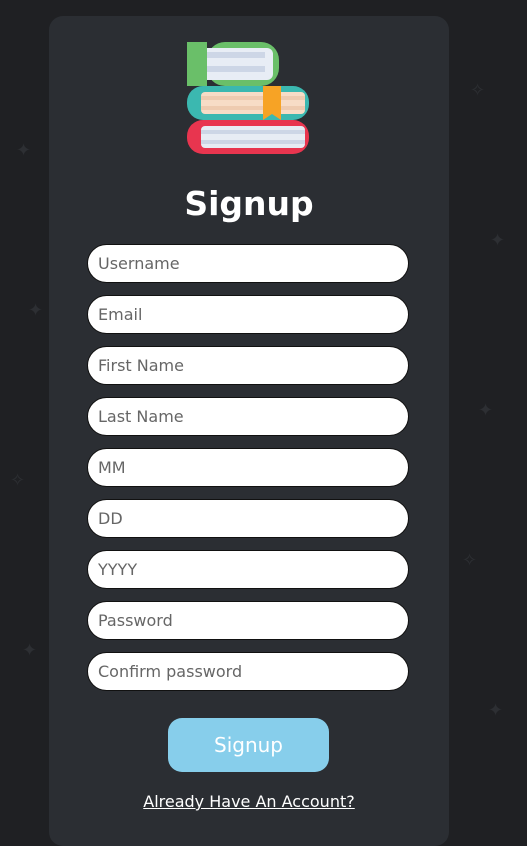 This screenshot has height=846, width=527. I want to click on last-name-field, so click(248, 416).